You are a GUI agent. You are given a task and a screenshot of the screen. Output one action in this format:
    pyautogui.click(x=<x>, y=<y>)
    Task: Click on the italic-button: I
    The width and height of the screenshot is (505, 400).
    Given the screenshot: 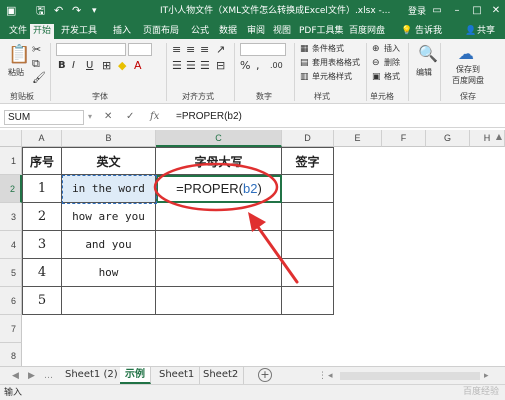 What is the action you would take?
    pyautogui.click(x=73, y=65)
    